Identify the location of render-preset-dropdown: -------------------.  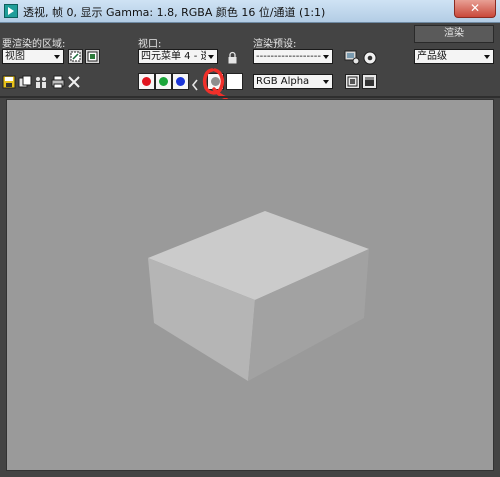
(293, 56).